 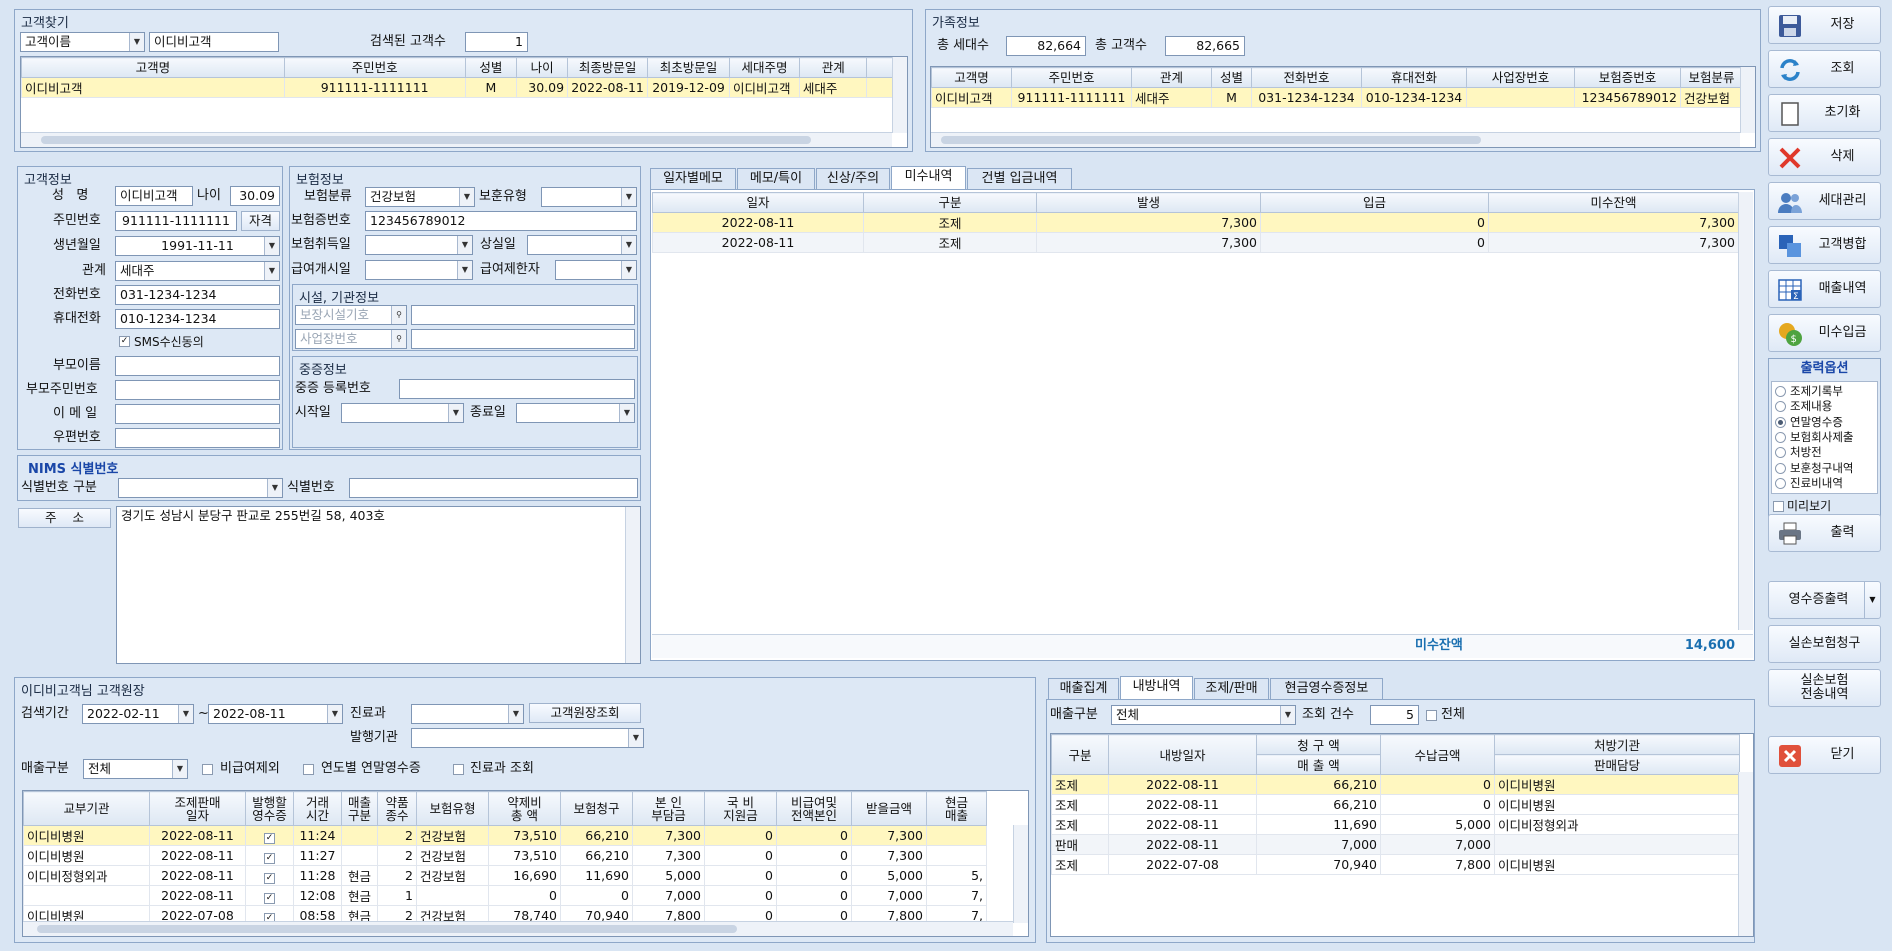 I want to click on facility-name-field, so click(x=523, y=315).